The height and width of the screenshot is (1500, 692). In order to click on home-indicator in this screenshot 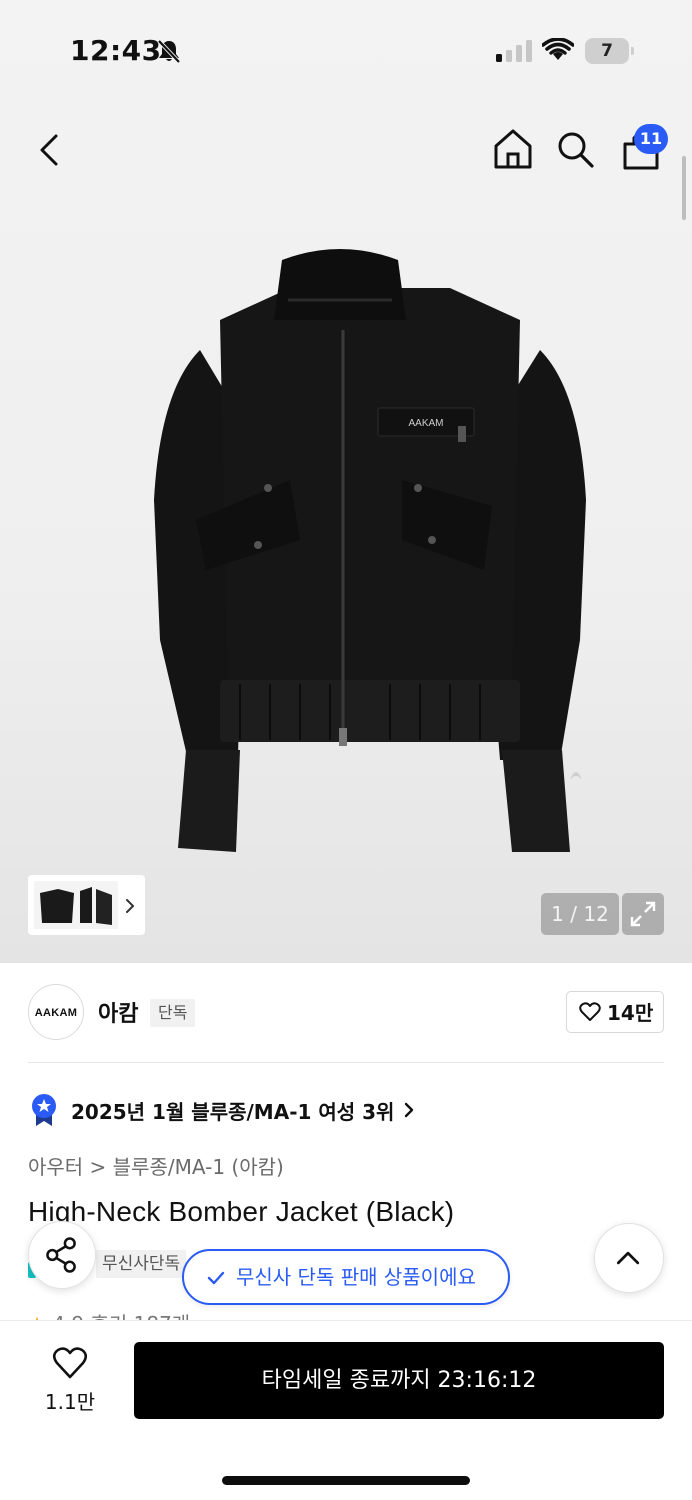, I will do `click(346, 1480)`.